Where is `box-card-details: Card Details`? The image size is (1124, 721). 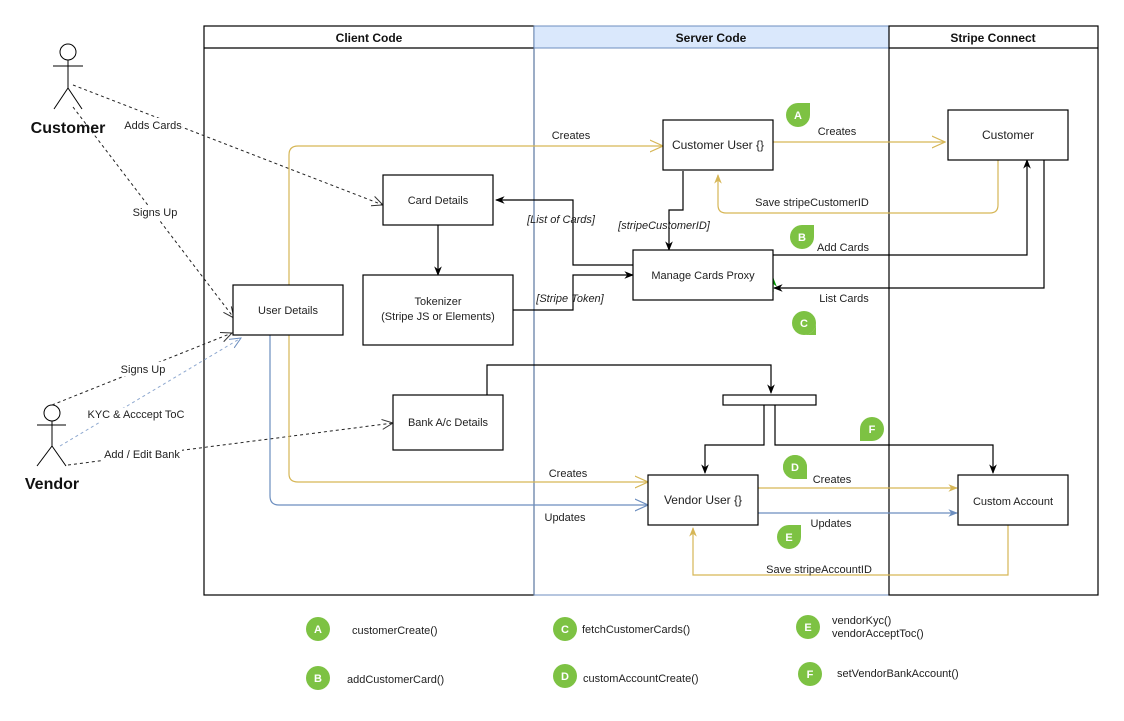 box-card-details: Card Details is located at coordinates (438, 200).